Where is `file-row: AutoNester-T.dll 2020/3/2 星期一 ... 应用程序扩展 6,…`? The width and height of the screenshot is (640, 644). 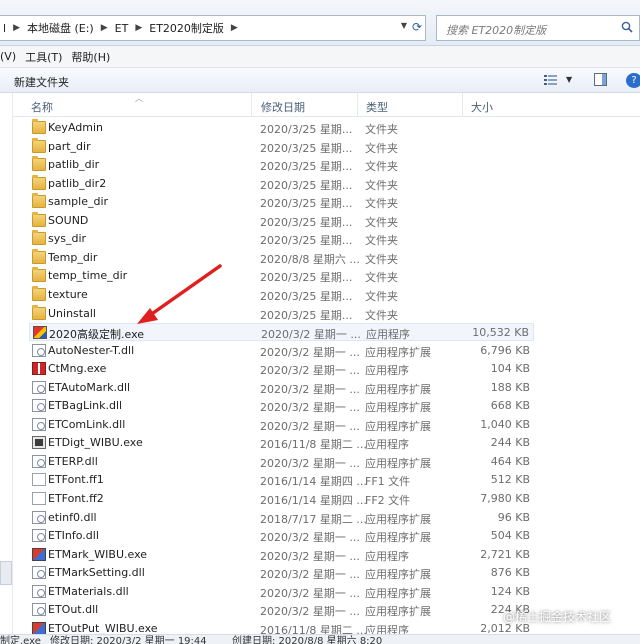
file-row: AutoNester-T.dll 2020/3/2 星期一 ... 应用程序扩展 6,… is located at coordinates (281, 351).